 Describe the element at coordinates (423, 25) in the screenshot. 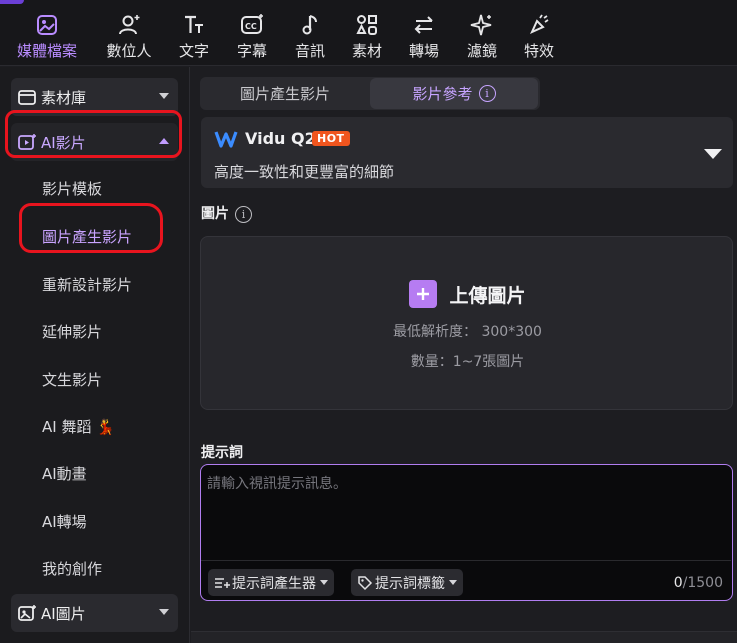

I see `transition-icon` at that location.